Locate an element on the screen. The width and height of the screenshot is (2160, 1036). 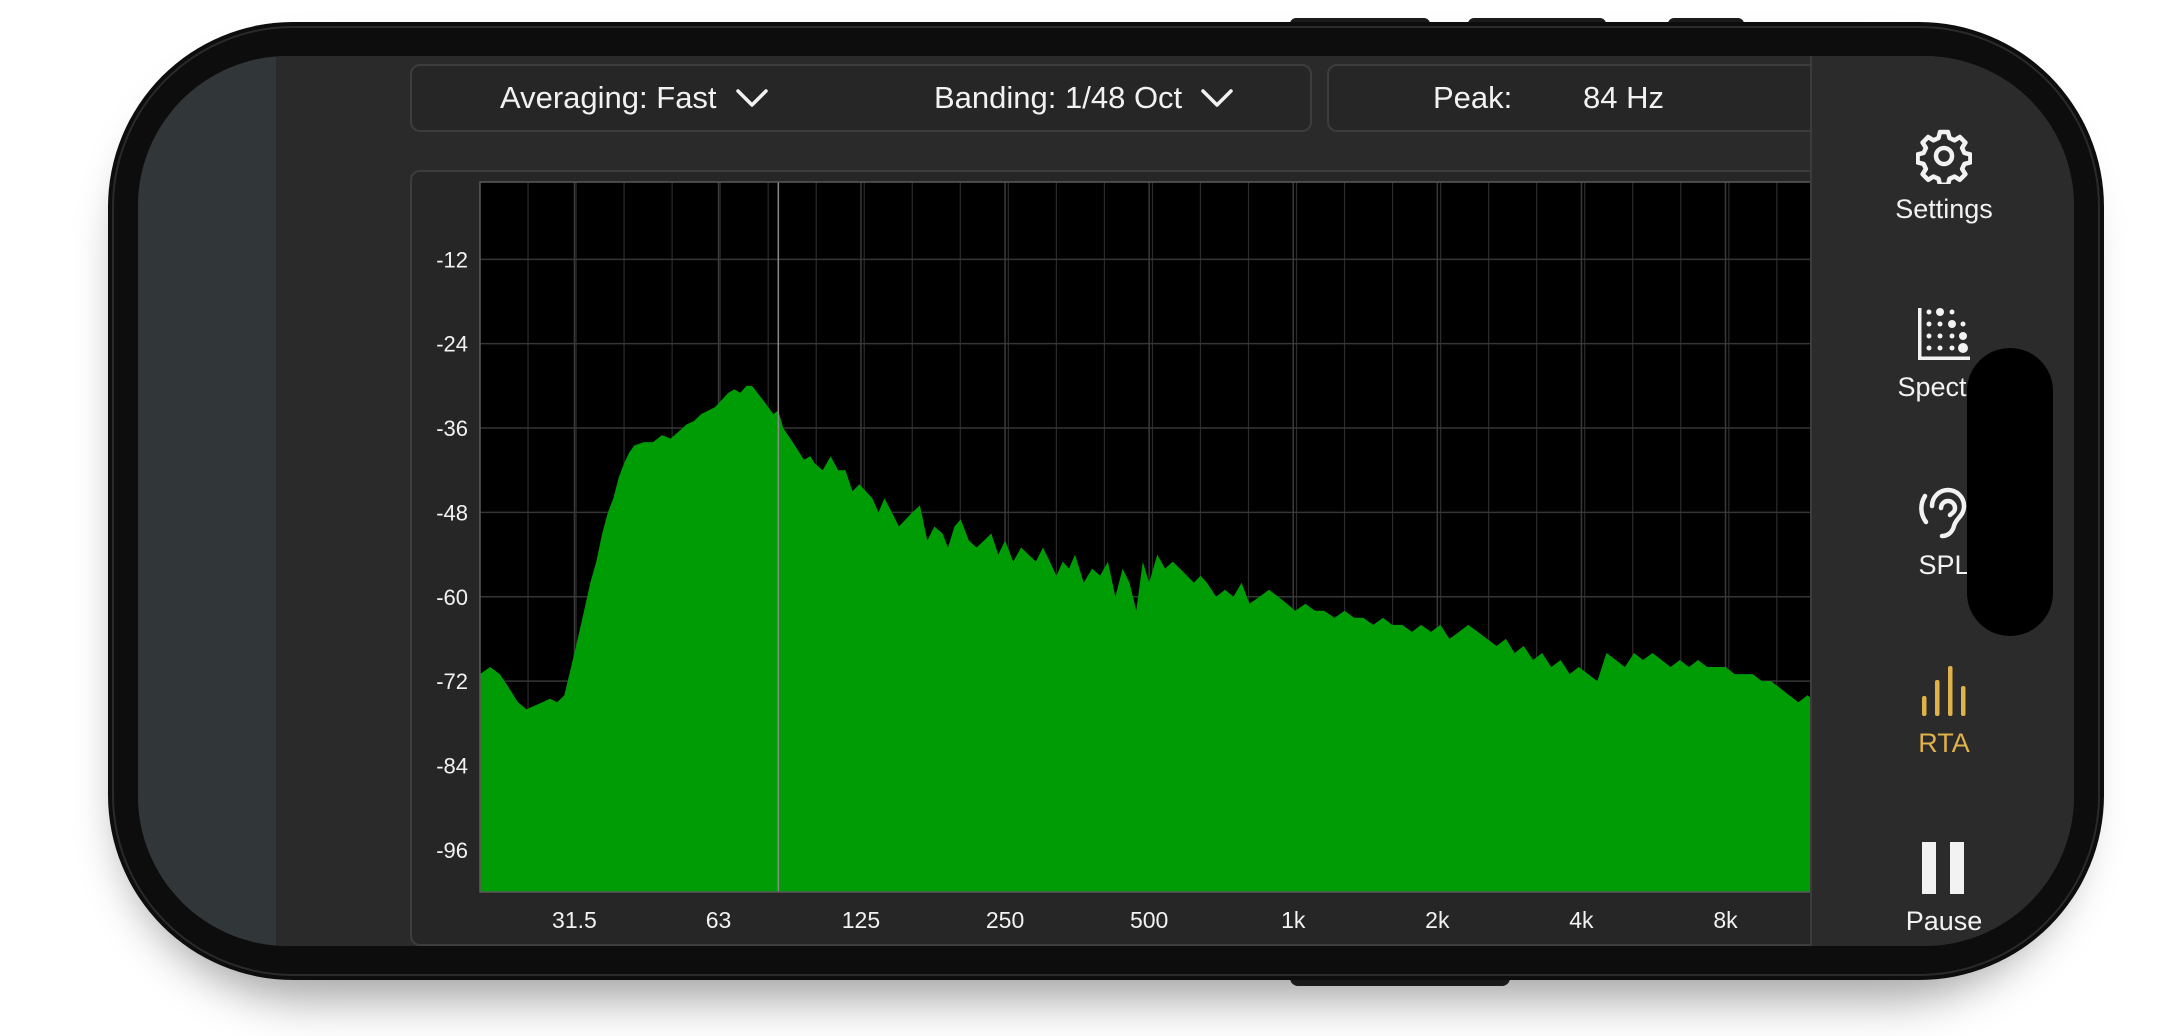
y-axis-labels: -12 -24 -36 -48 -60 -72 -84 -96 is located at coordinates (452, 554).